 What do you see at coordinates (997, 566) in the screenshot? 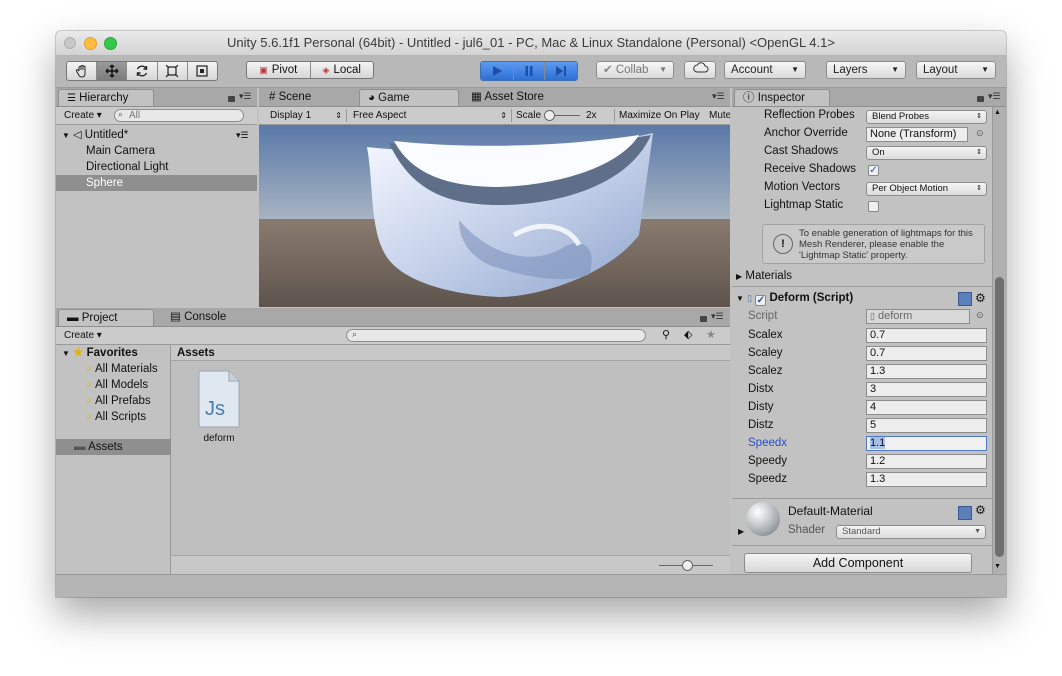
I see `scroll-down-icon: ▼` at bounding box center [997, 566].